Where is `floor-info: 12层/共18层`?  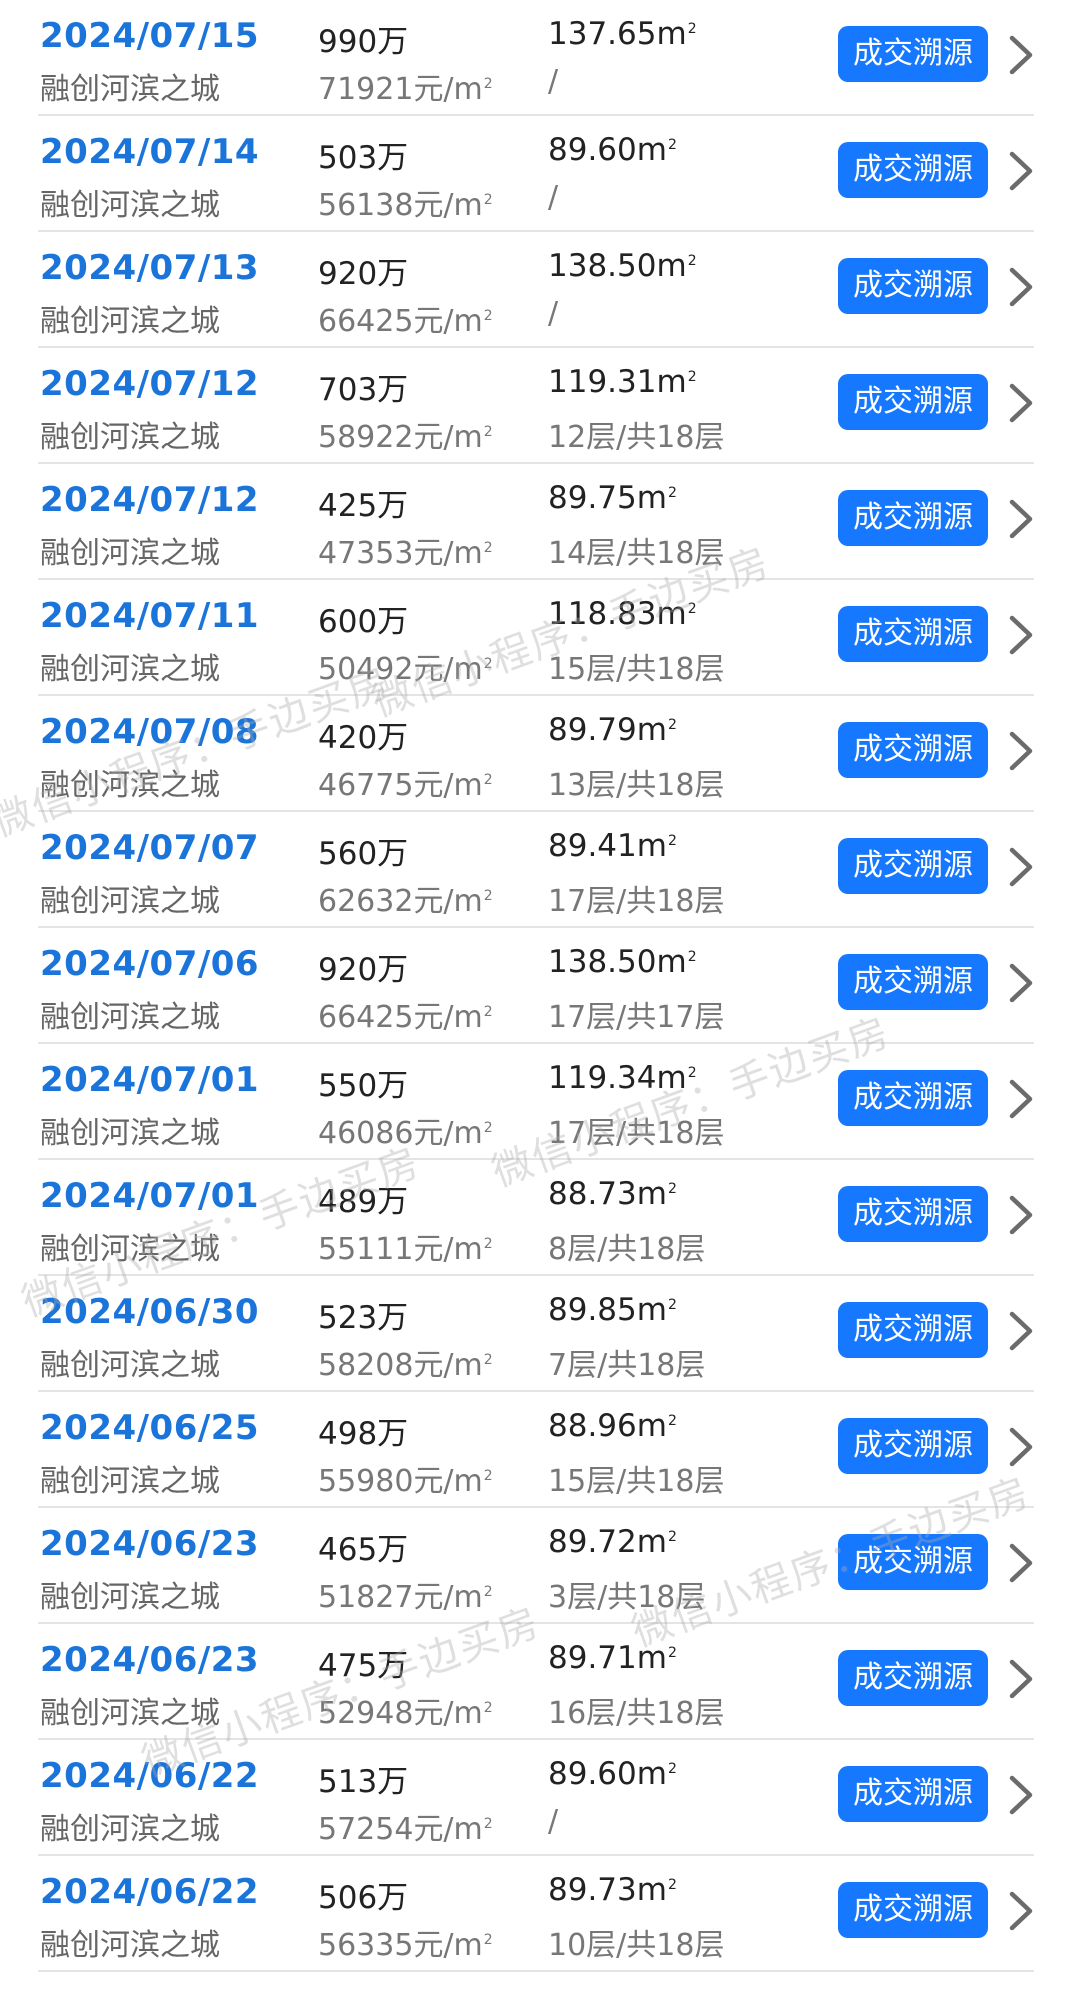
floor-info: 12层/共18层 is located at coordinates (636, 437).